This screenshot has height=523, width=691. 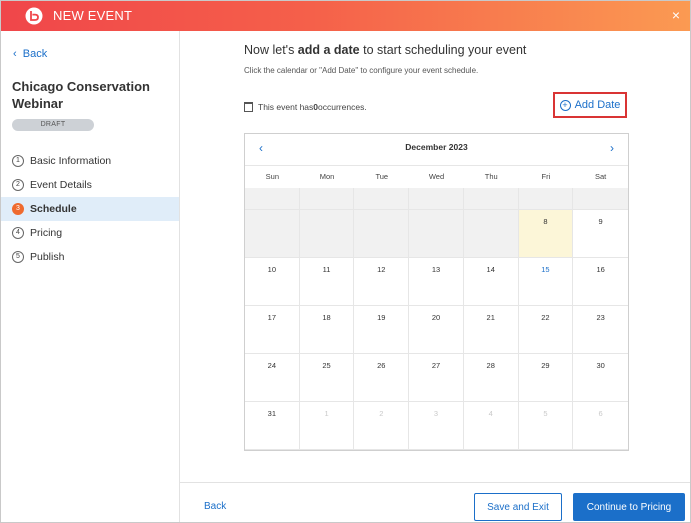 What do you see at coordinates (436, 330) in the screenshot?
I see `calendar-day-cell: 20` at bounding box center [436, 330].